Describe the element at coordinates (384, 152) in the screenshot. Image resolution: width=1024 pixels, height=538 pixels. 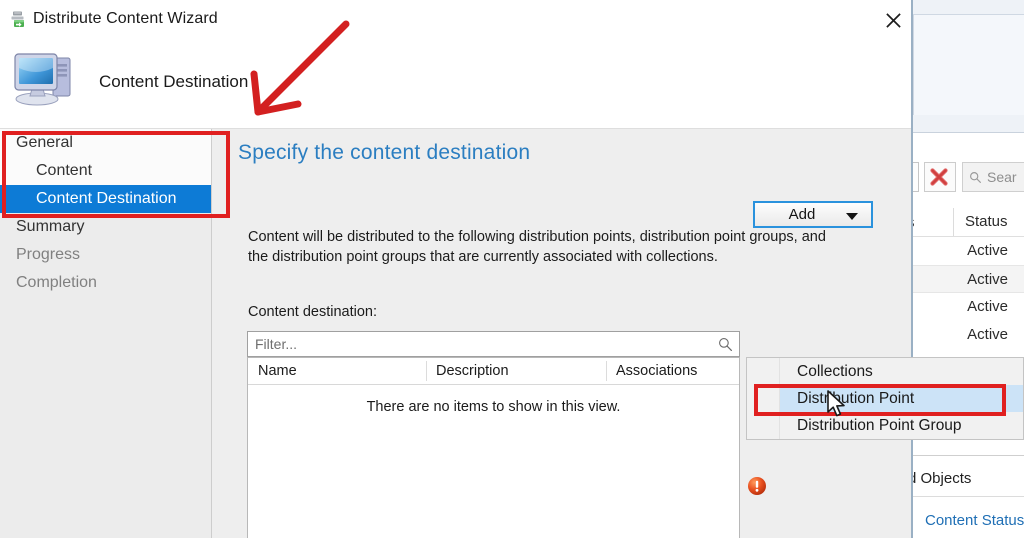
I see `content-heading: Specify the content destination` at that location.